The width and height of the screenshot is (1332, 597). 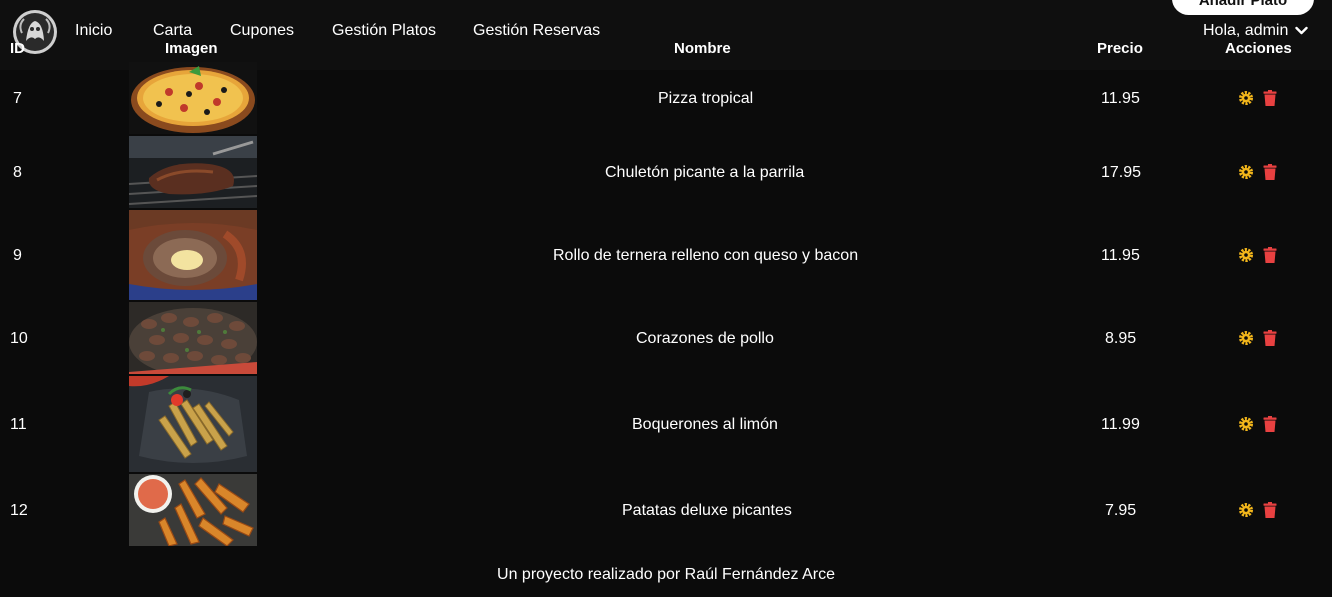 I want to click on row-price: 11.99, so click(x=1120, y=424).